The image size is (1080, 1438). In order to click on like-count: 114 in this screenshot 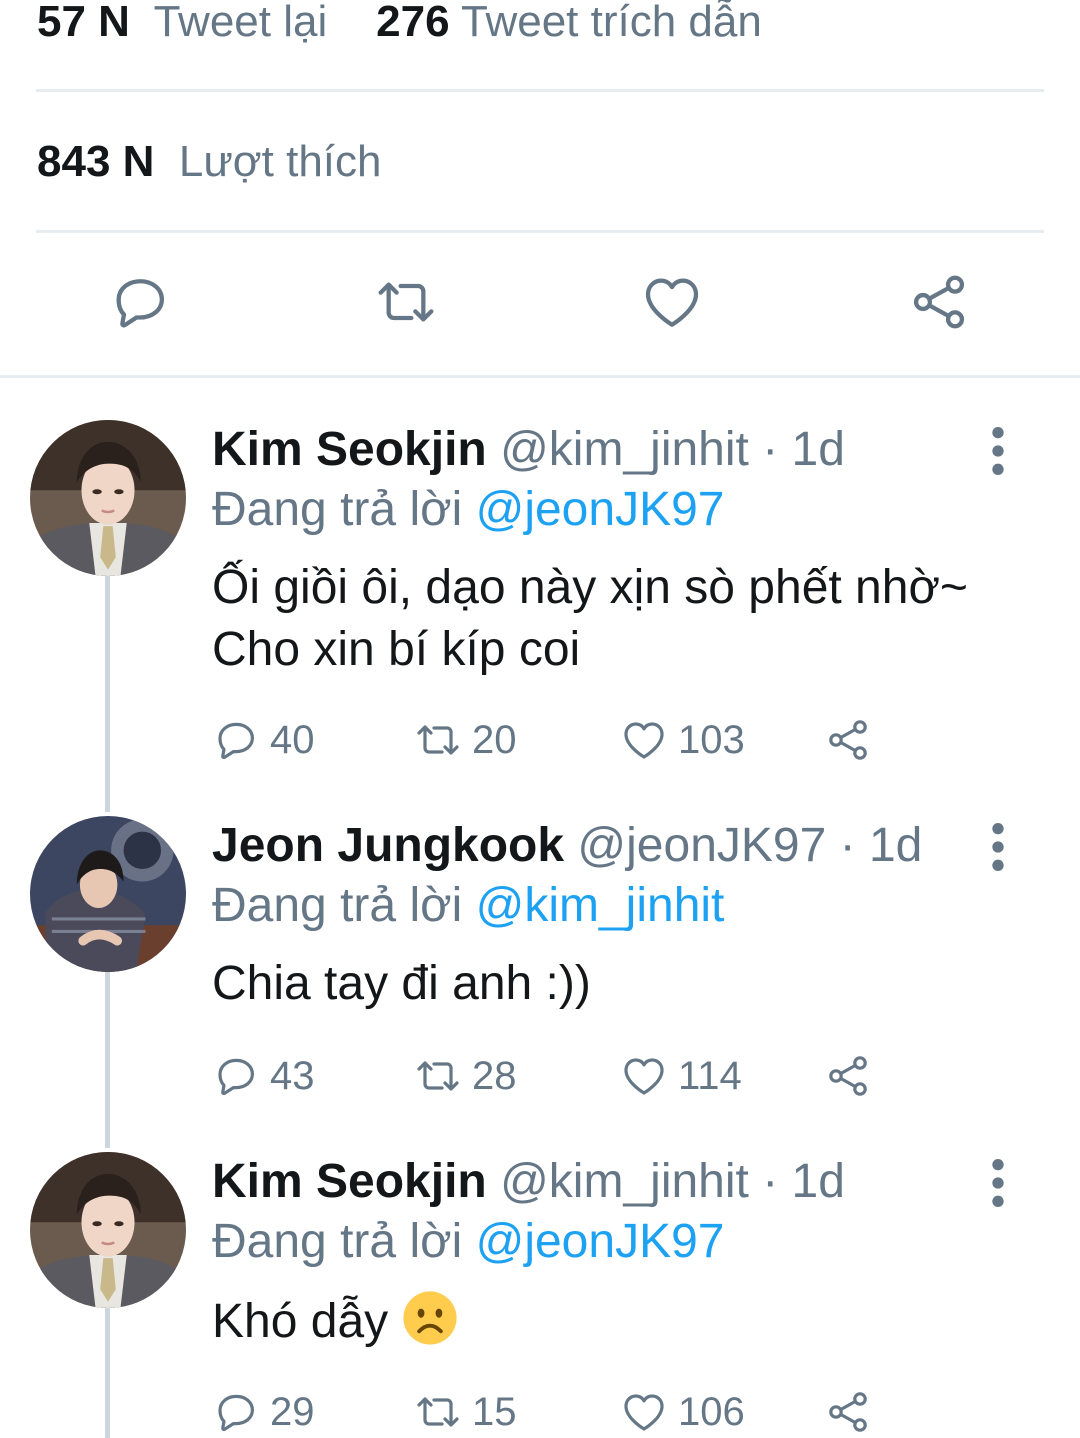, I will do `click(710, 1075)`.